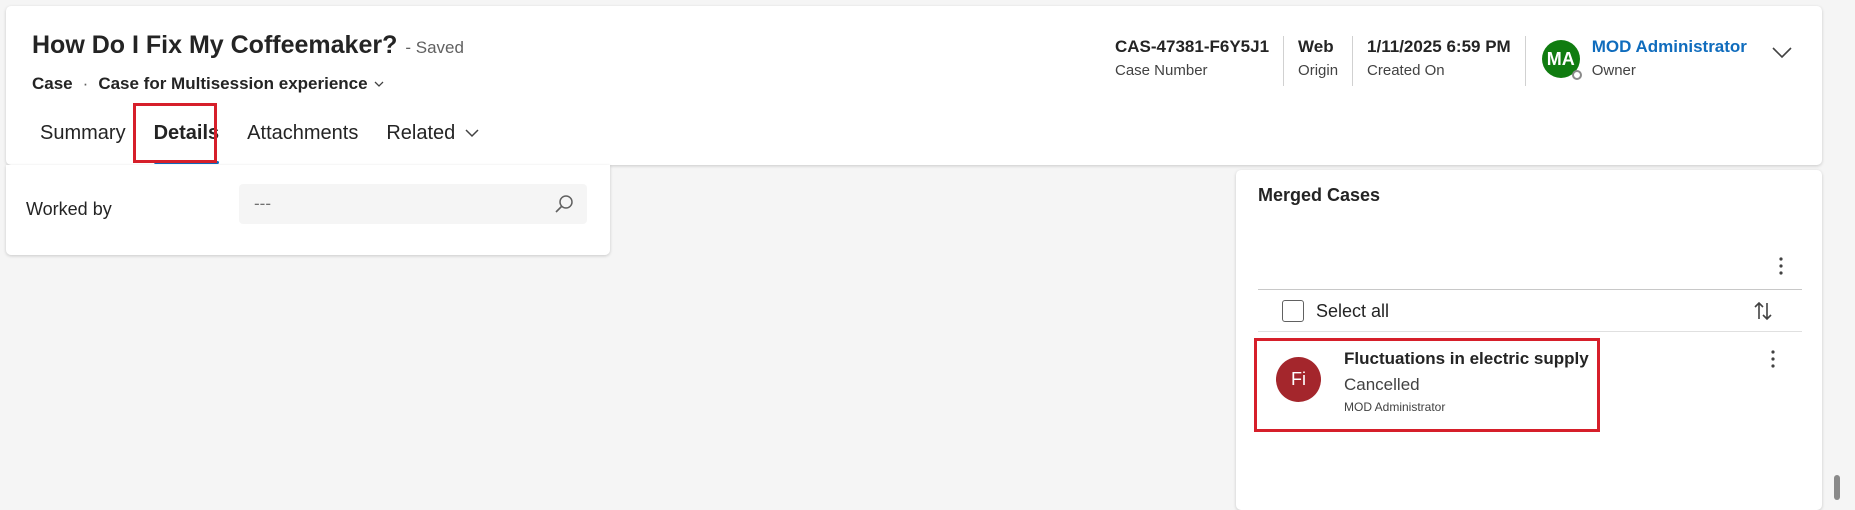 This screenshot has height=510, width=1855. Describe the element at coordinates (1319, 61) in the screenshot. I see `origin-field: Web Origin` at that location.